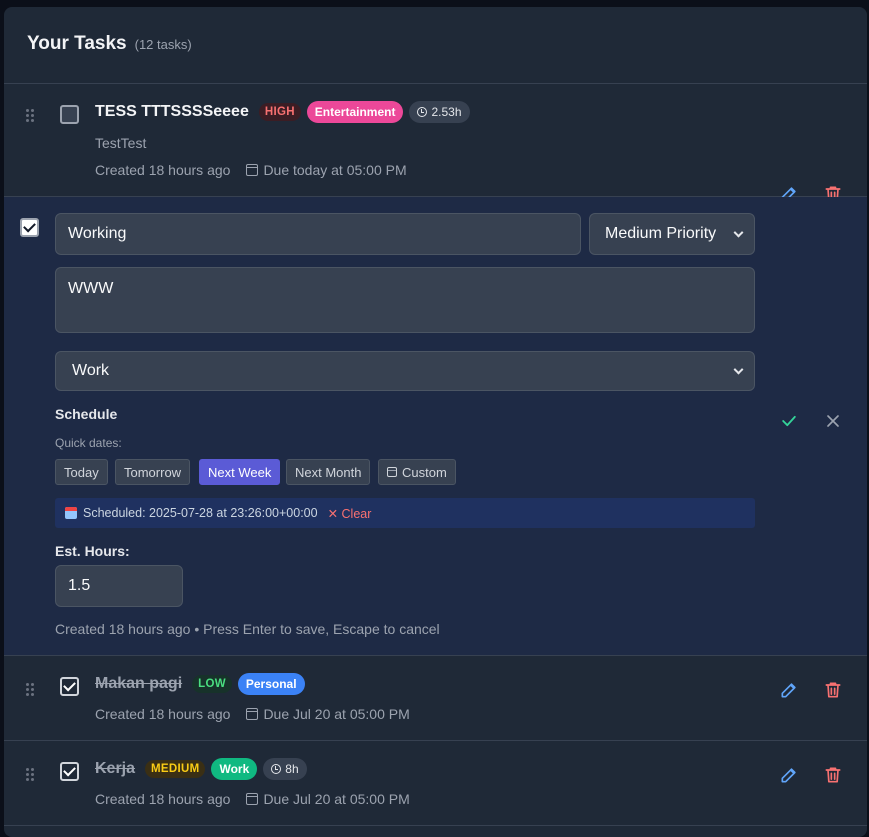  I want to click on task-title-row: Kerja MEDIUM Work 8h, so click(201, 769).